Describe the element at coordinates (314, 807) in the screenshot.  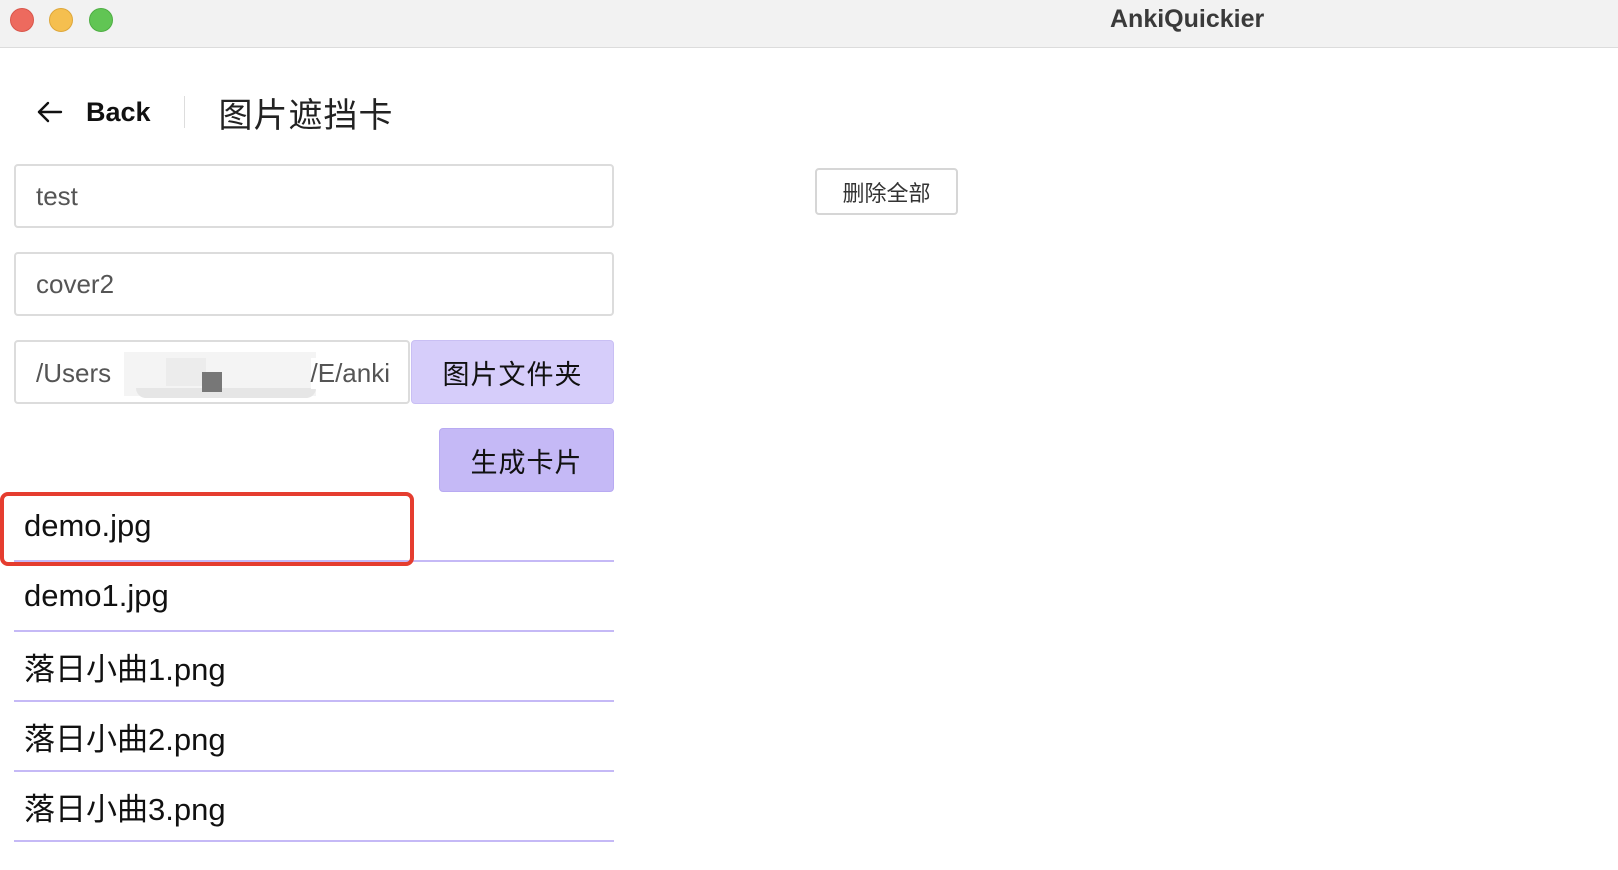
I see `file-list-item: 落日小曲3.png` at that location.